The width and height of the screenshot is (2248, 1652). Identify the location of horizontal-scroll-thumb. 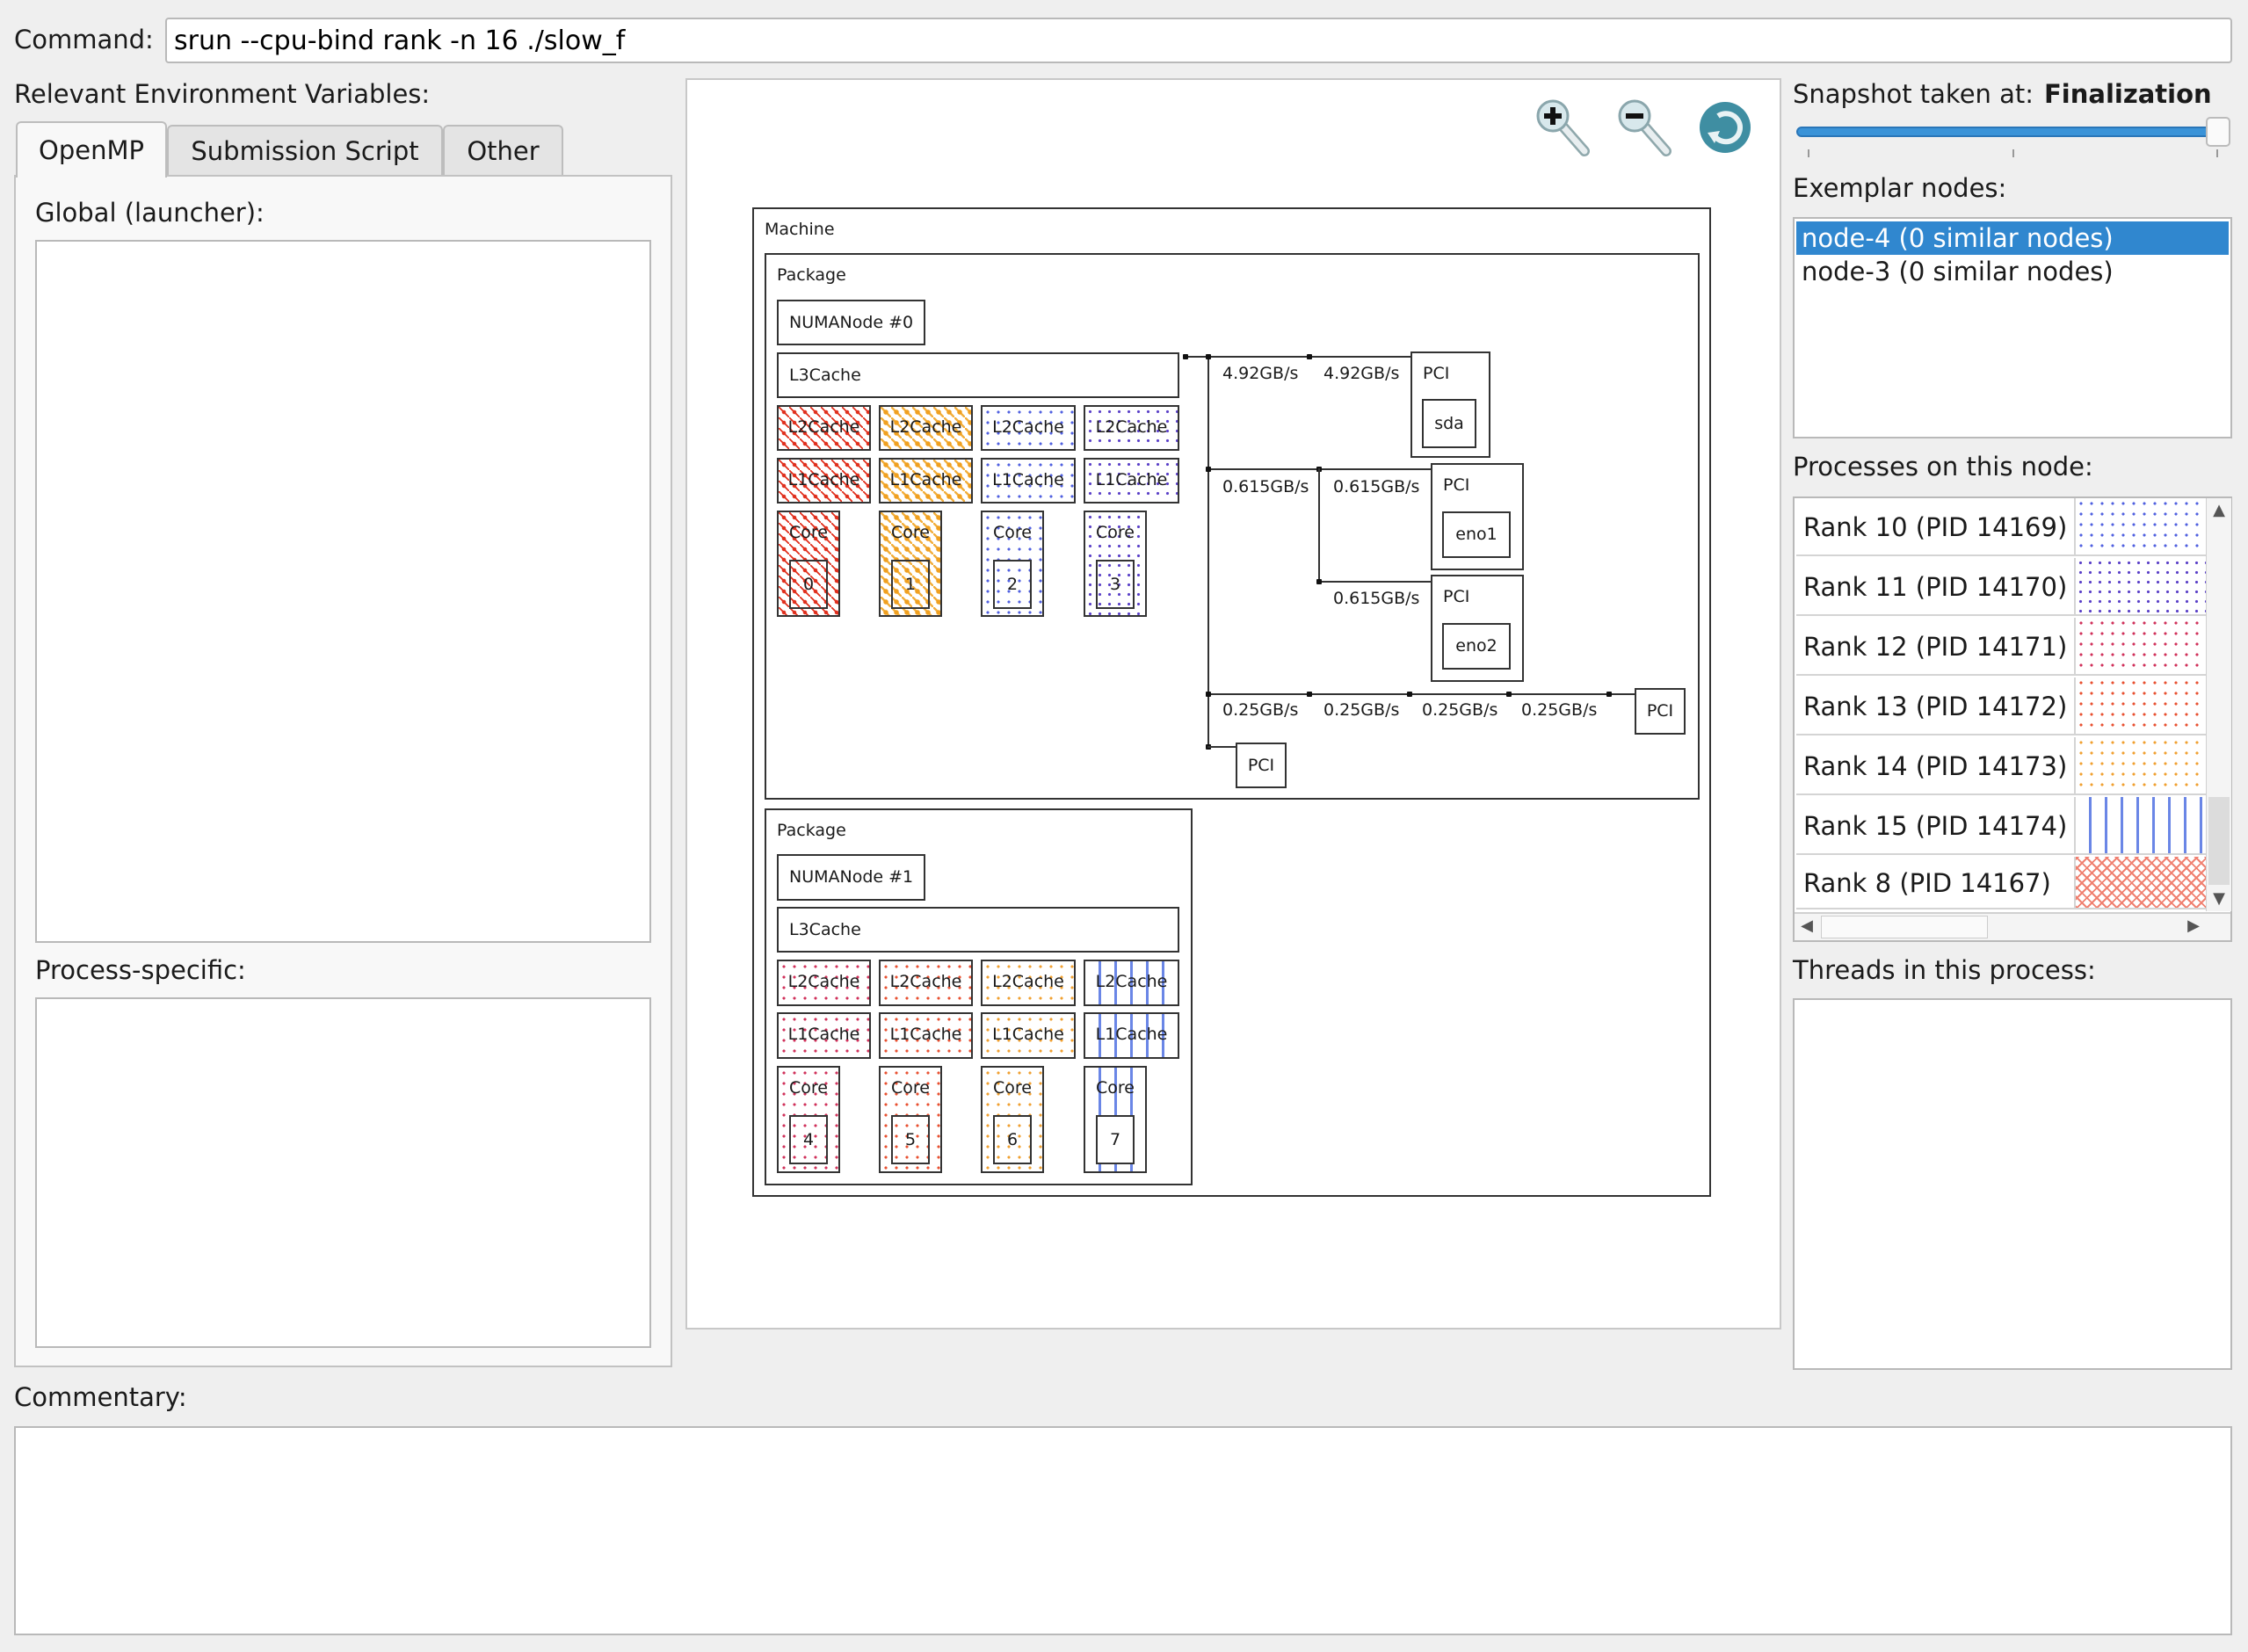
(1904, 927).